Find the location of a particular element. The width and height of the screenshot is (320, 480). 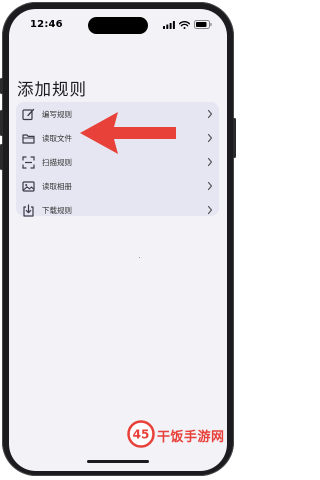

menu-item-scan-rule: 扫描规则 is located at coordinates (117, 163).